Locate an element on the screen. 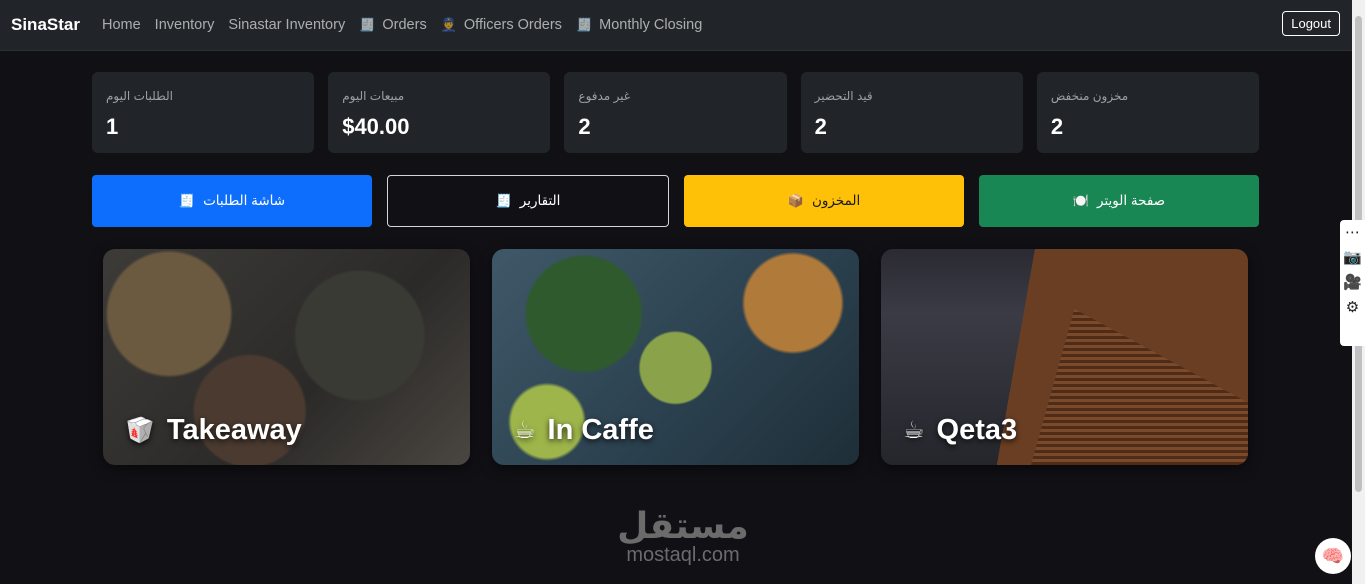 The width and height of the screenshot is (1365, 584). more-icon: ⋯ is located at coordinates (1352, 232).